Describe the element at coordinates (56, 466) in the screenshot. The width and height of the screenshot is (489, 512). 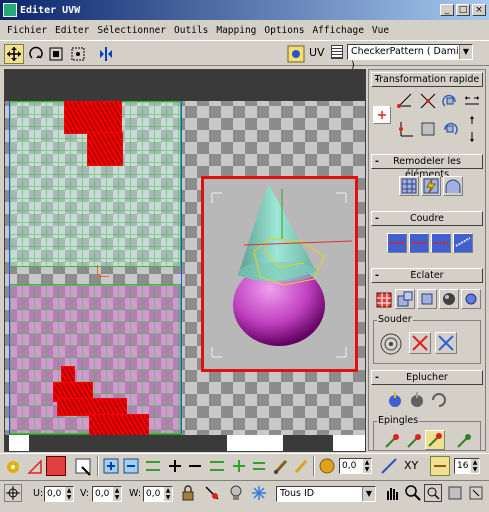
I see `face-select-icon` at that location.